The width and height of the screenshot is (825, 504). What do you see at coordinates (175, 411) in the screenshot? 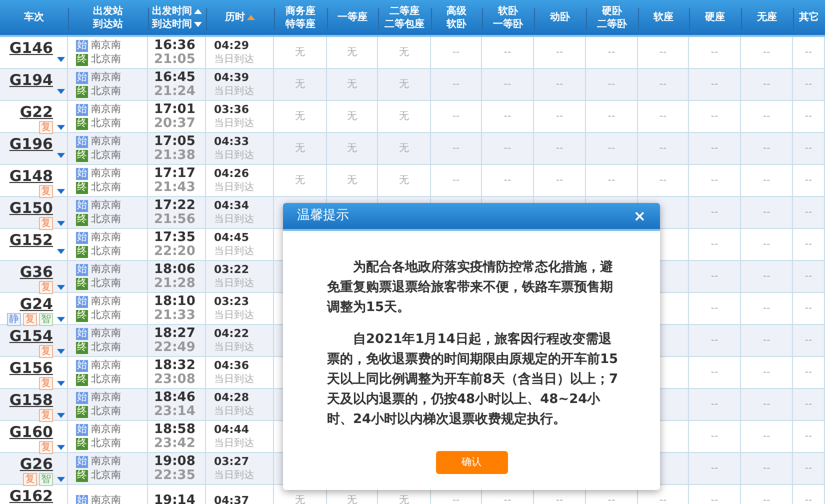
I see `arrival-time: 23:14` at bounding box center [175, 411].